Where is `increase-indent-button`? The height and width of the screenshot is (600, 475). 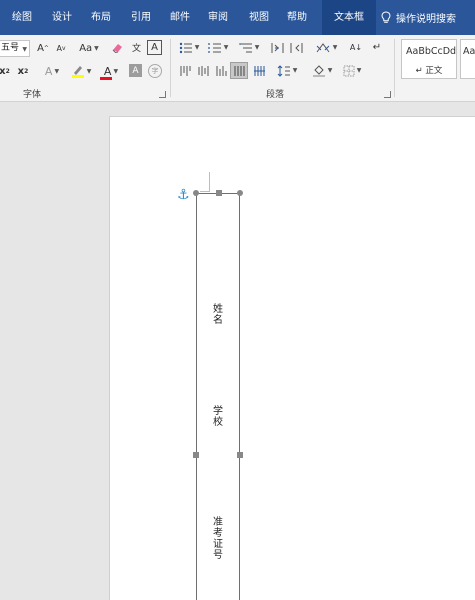 increase-indent-button is located at coordinates (296, 47).